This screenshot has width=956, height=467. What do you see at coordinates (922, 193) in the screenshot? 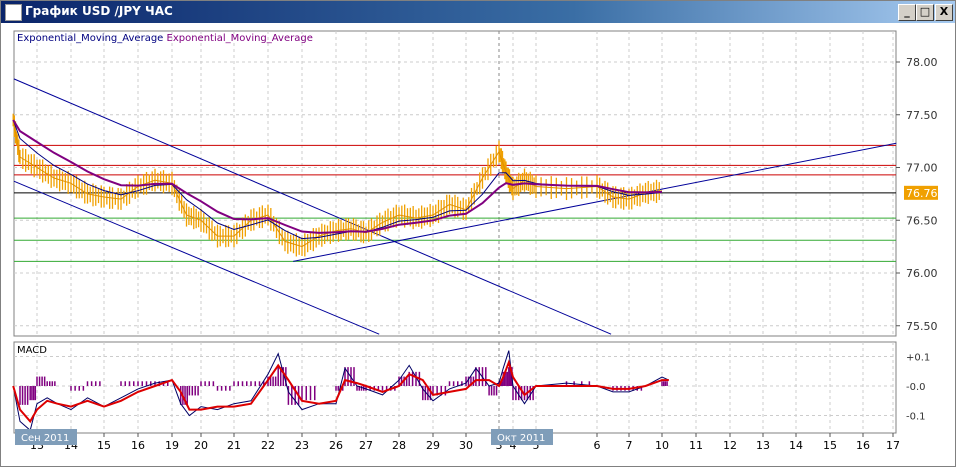
I see `current-price-label: 76.76` at bounding box center [922, 193].